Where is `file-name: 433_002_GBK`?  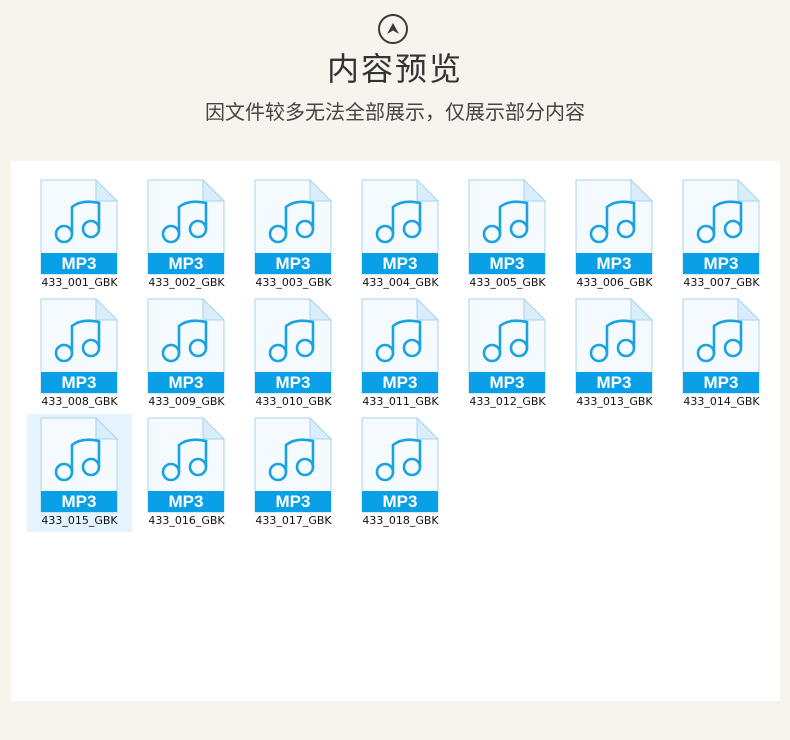 file-name: 433_002_GBK is located at coordinates (186, 282).